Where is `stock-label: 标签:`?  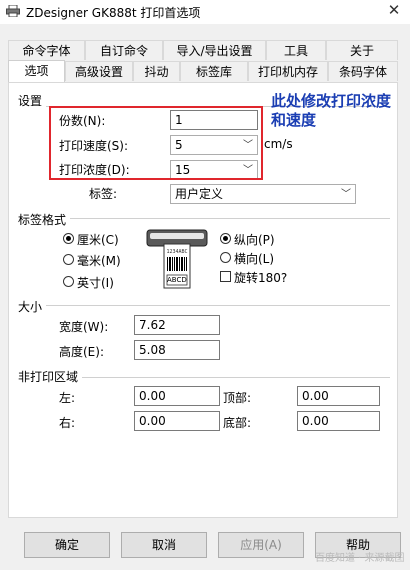
stock-label: 标签: is located at coordinates (103, 194).